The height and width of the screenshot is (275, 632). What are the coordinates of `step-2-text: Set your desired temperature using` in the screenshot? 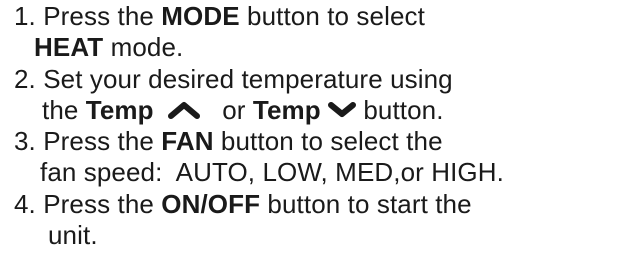 It's located at (248, 79).